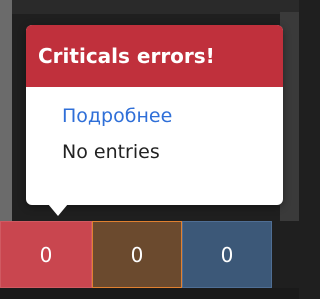 This screenshot has width=320, height=299. Describe the element at coordinates (58, 210) in the screenshot. I see `popover-arrow` at that location.